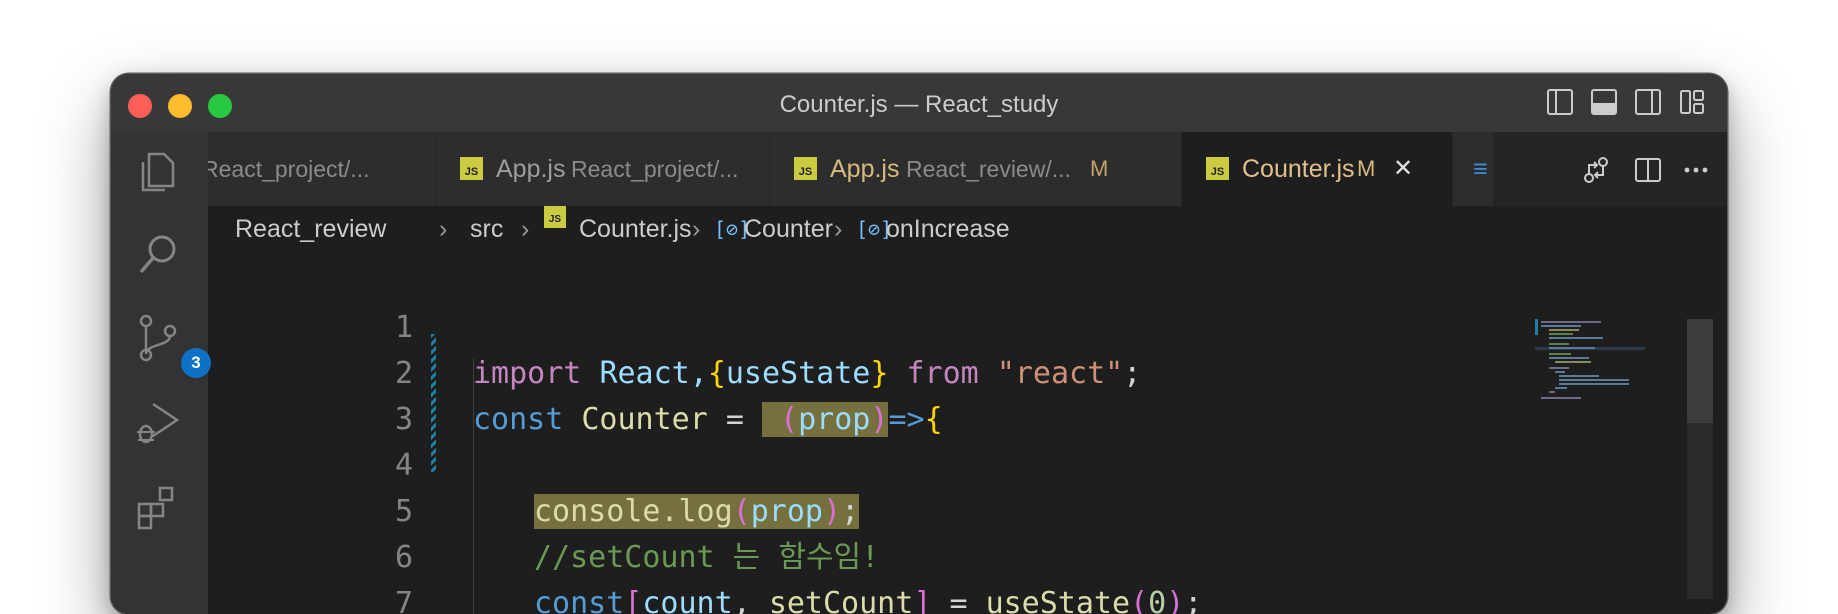 The width and height of the screenshot is (1838, 614). I want to click on explorer-icon, so click(159, 172).